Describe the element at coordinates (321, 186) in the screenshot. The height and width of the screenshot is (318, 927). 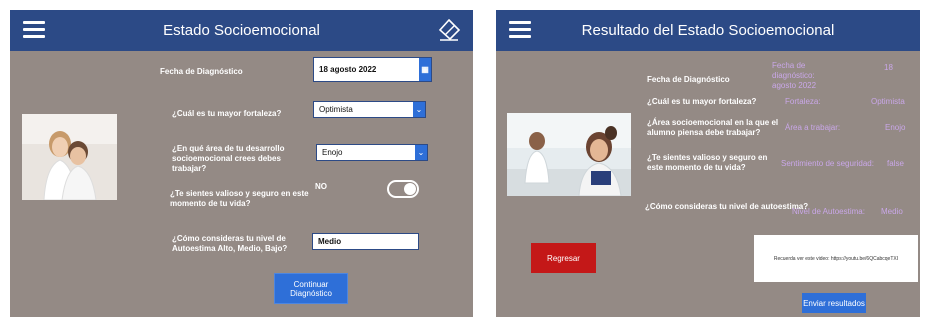
I see `secure-value: NO` at that location.